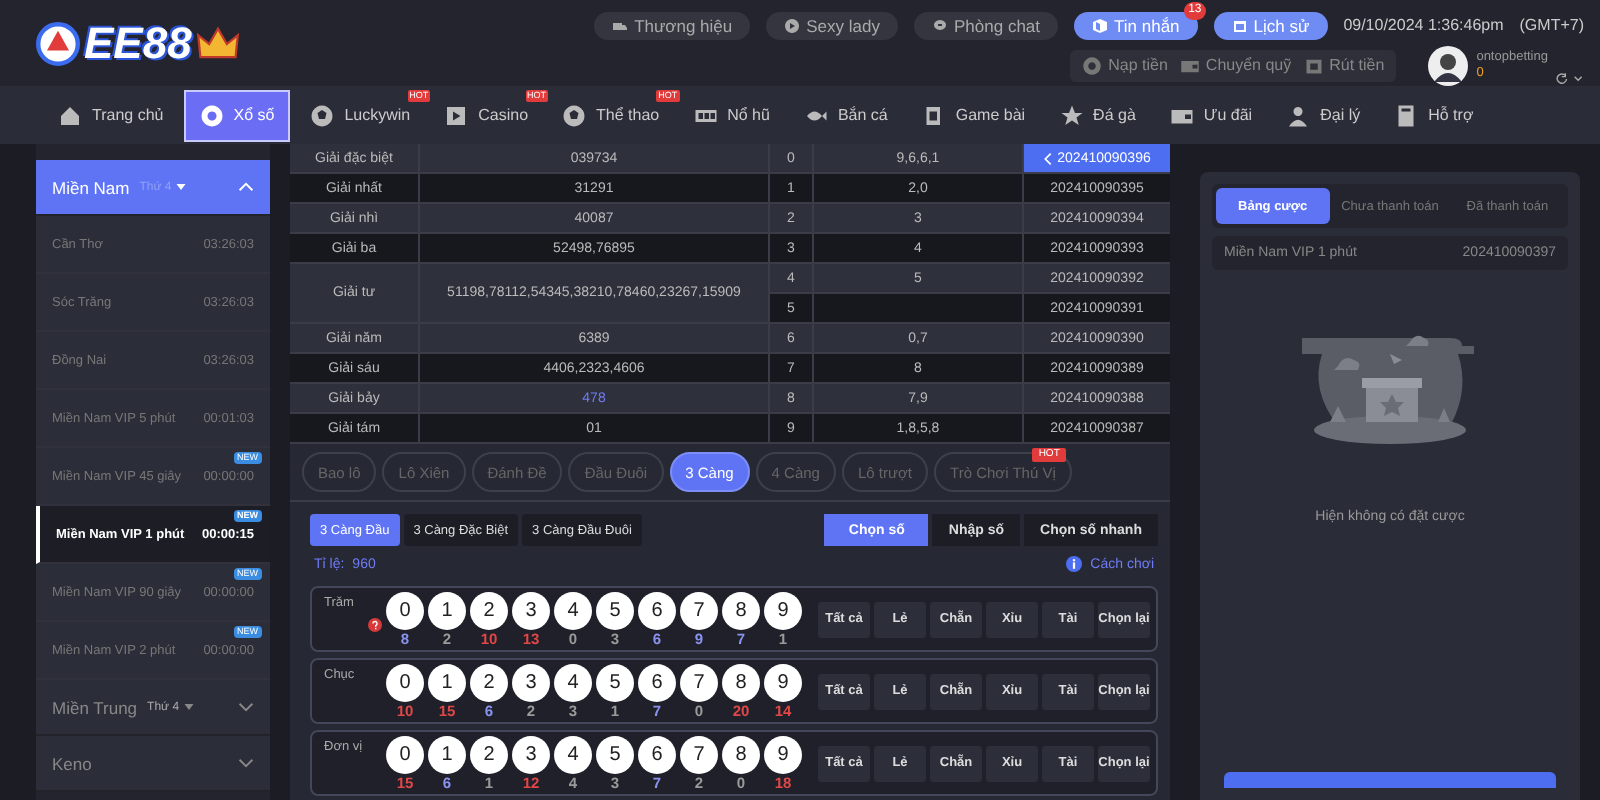  I want to click on nav-item: Đá gà, so click(1097, 115).